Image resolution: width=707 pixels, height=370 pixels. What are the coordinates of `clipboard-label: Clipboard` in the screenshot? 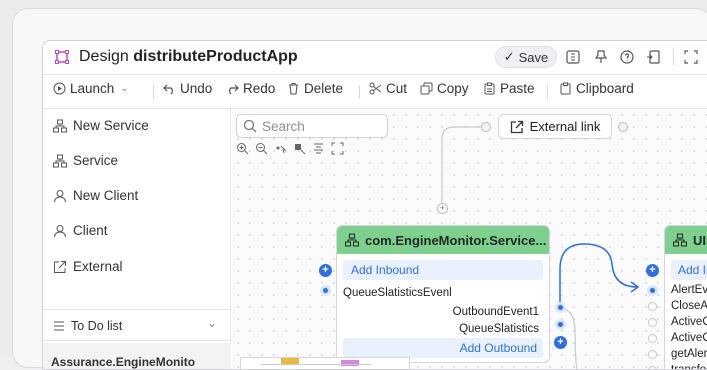 It's located at (605, 88).